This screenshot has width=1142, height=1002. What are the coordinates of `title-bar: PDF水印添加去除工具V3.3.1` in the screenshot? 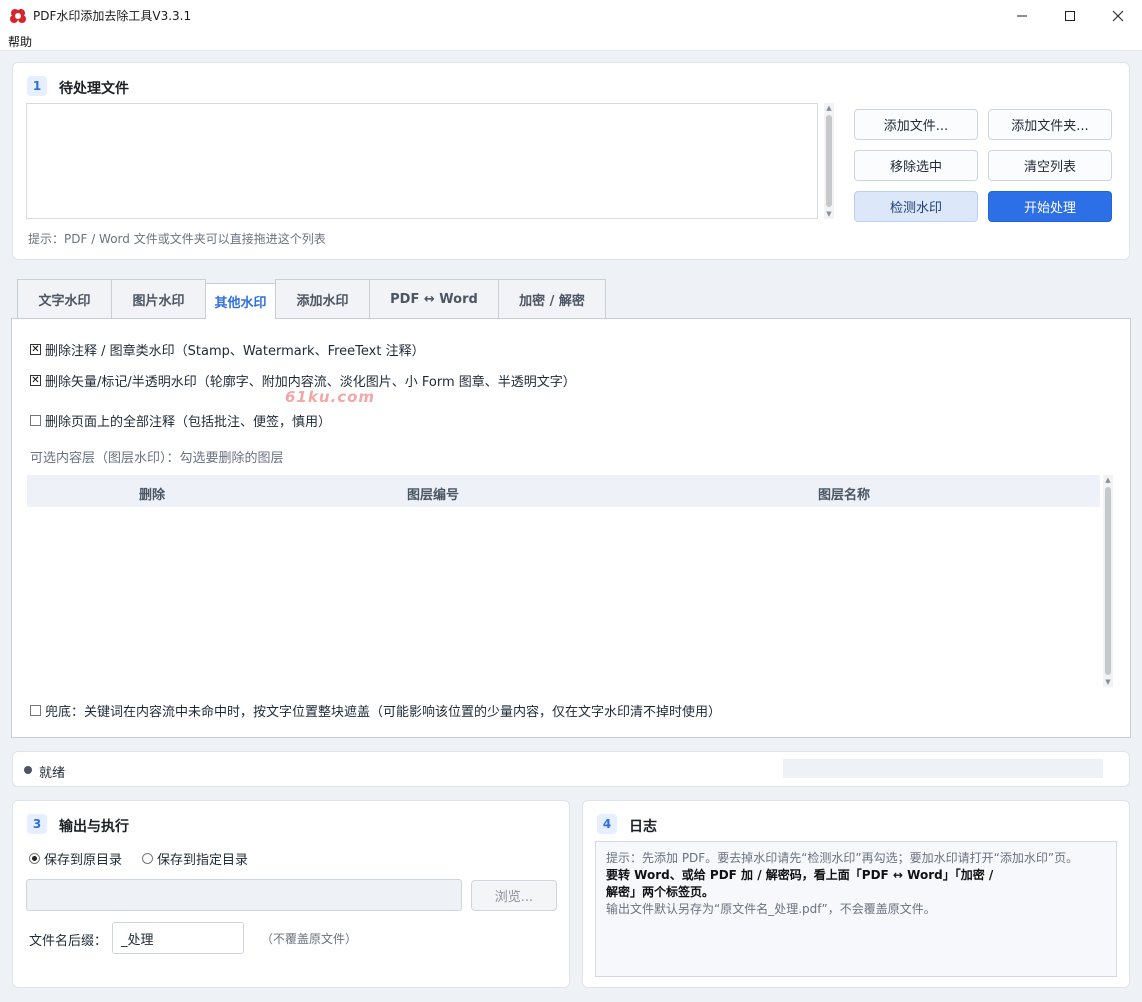 It's located at (571, 15).